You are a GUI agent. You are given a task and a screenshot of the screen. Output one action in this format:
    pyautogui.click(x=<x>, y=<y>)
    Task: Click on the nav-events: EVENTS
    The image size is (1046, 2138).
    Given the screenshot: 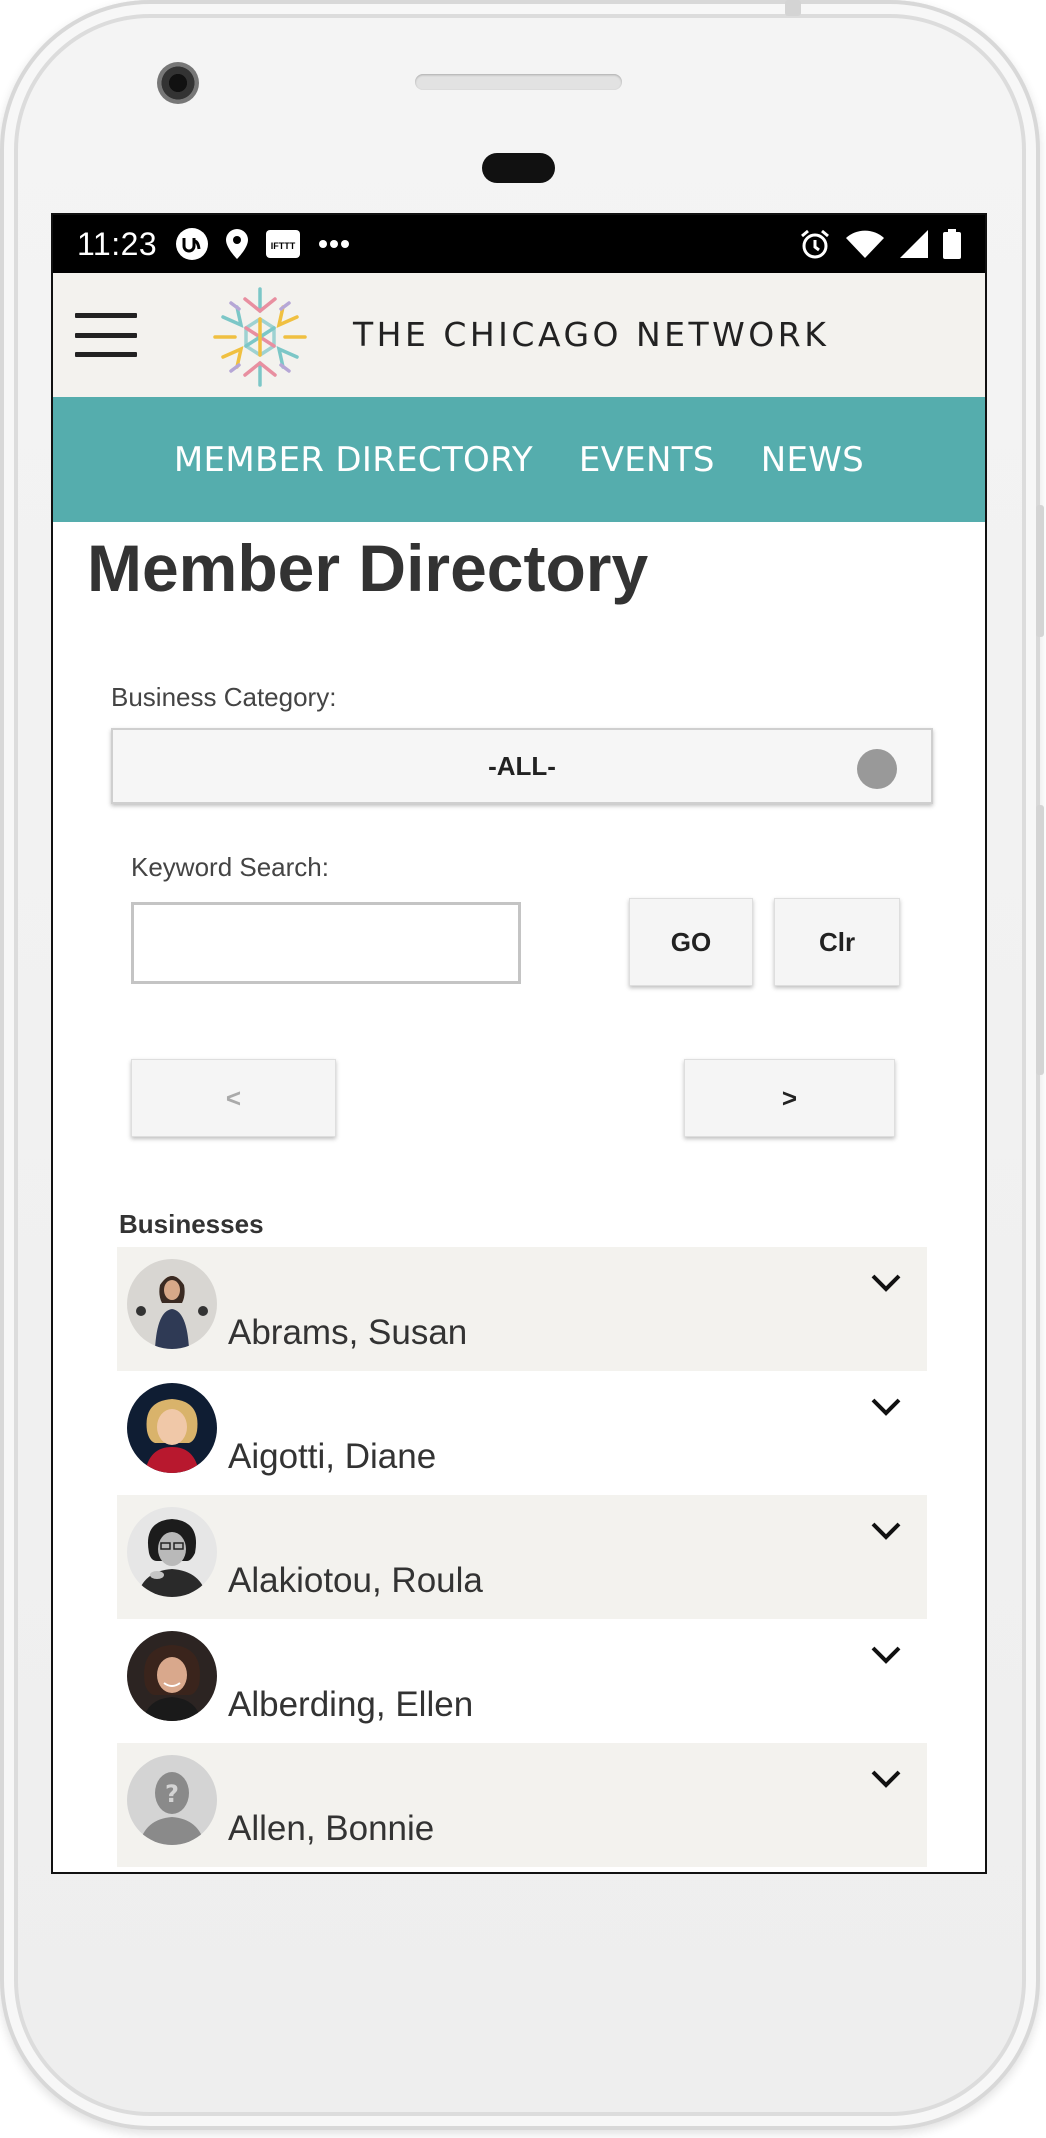 What is the action you would take?
    pyautogui.click(x=647, y=460)
    